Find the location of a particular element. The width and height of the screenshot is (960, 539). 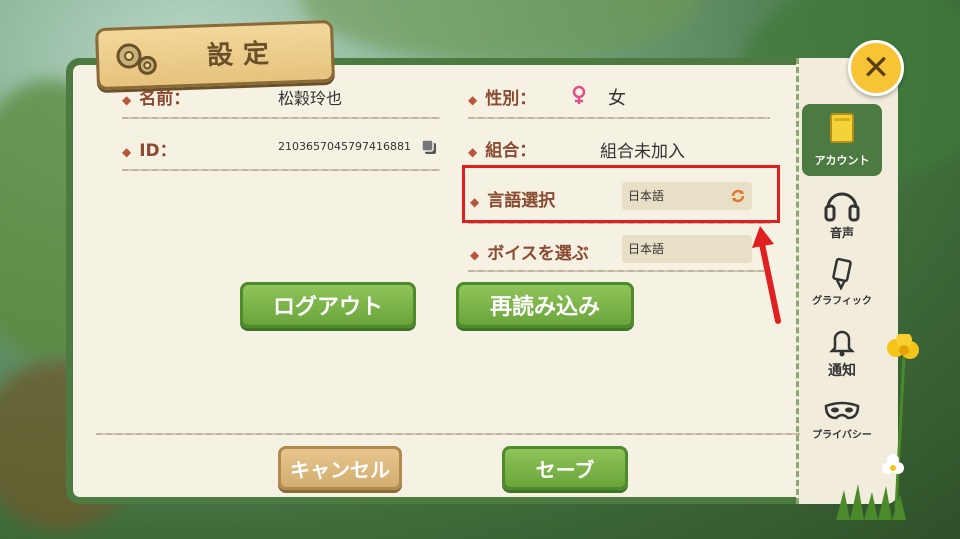

grass-decoration is located at coordinates (871, 502).